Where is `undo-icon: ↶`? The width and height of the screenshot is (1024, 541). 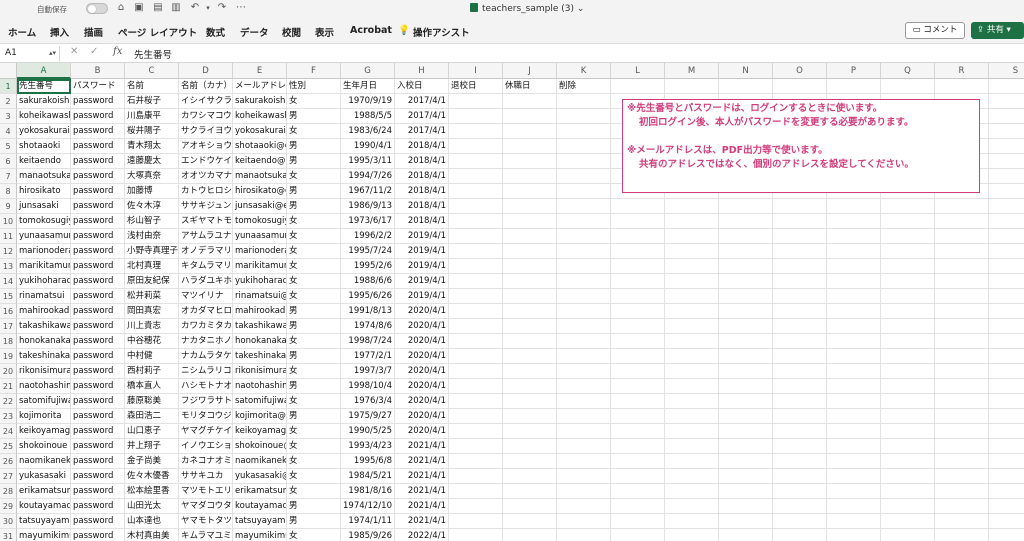
undo-icon: ↶ is located at coordinates (195, 7).